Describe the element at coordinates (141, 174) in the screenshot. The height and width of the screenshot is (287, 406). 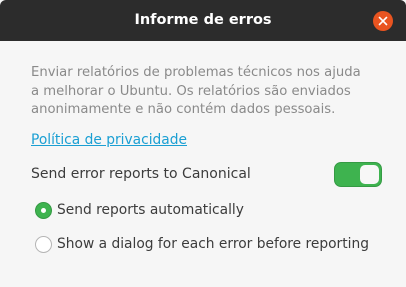
I see `send-error-reports-label: Send error reports to Canonical` at that location.